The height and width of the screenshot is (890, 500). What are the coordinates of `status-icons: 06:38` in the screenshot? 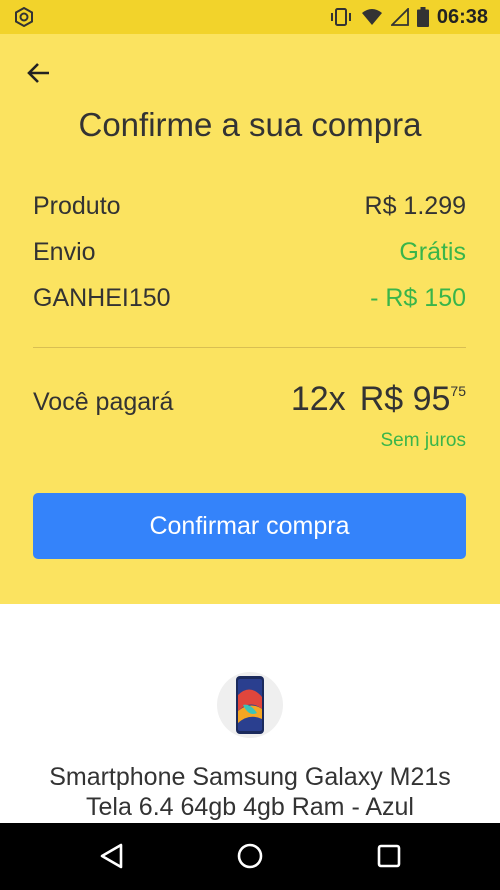 It's located at (408, 17).